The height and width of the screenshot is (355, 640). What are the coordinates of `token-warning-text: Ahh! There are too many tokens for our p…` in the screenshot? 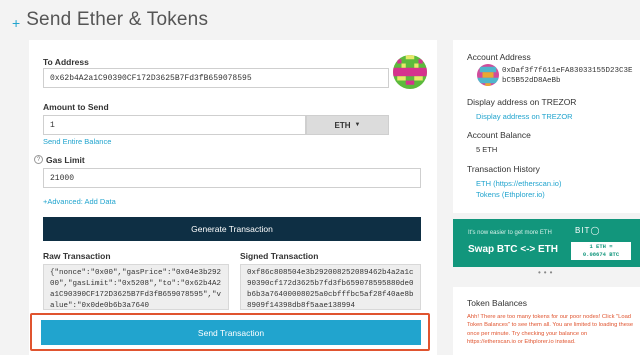 It's located at (550, 329).